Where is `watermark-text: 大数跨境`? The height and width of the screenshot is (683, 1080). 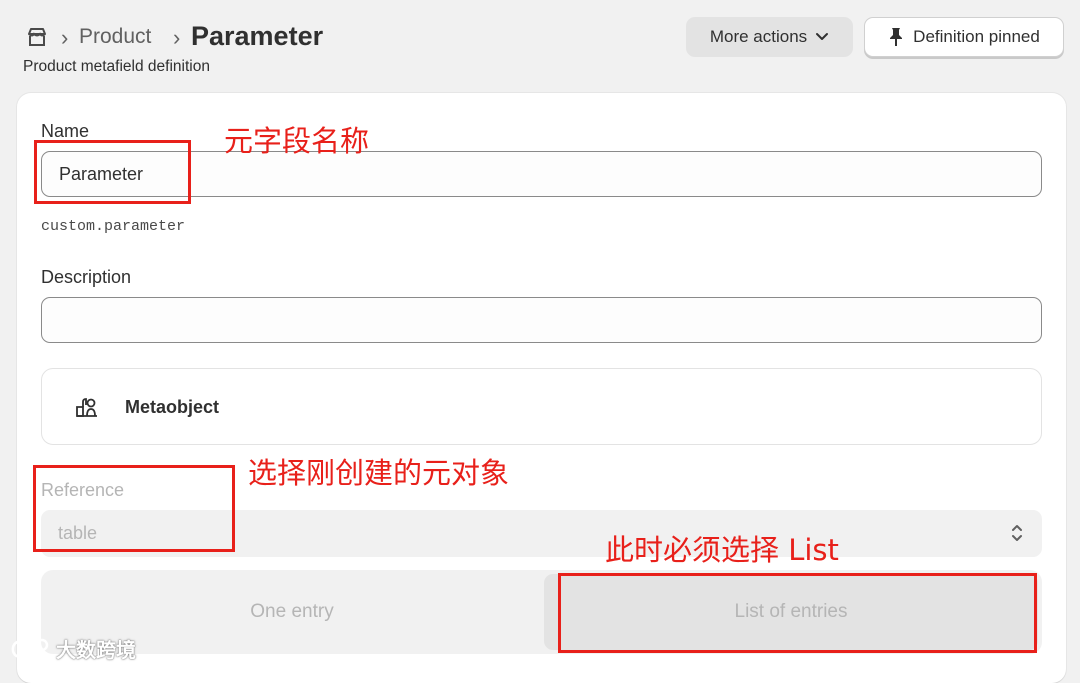 watermark-text: 大数跨境 is located at coordinates (96, 650).